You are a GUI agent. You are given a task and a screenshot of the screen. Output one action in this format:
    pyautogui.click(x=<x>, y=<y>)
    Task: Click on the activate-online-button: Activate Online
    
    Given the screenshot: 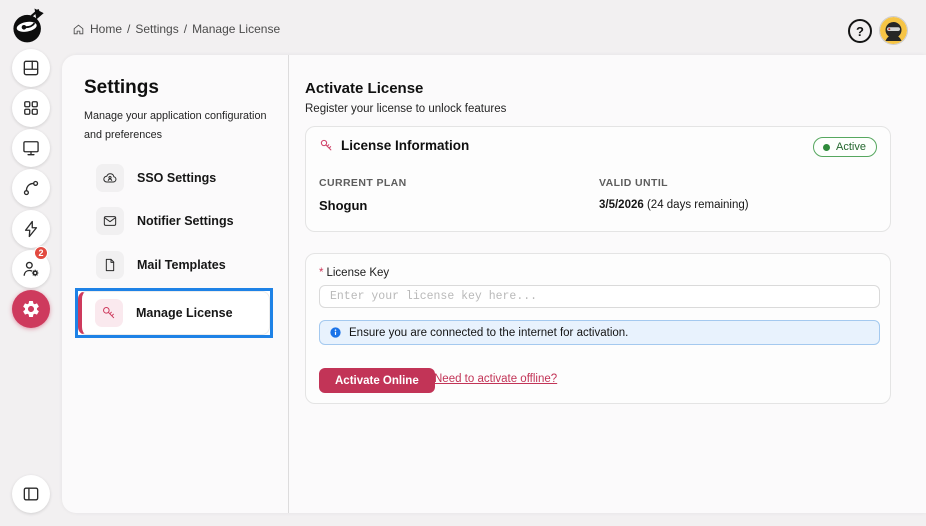 What is the action you would take?
    pyautogui.click(x=377, y=380)
    